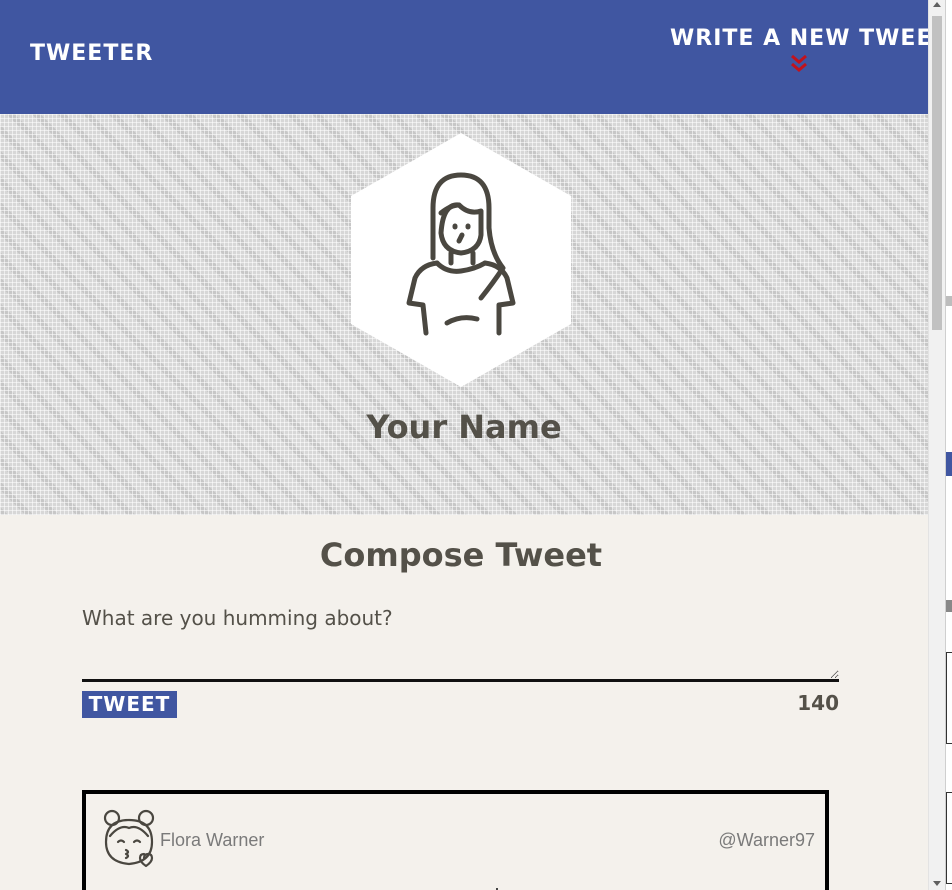 The image size is (952, 890). I want to click on brand-logo: Tweeter, so click(91, 53).